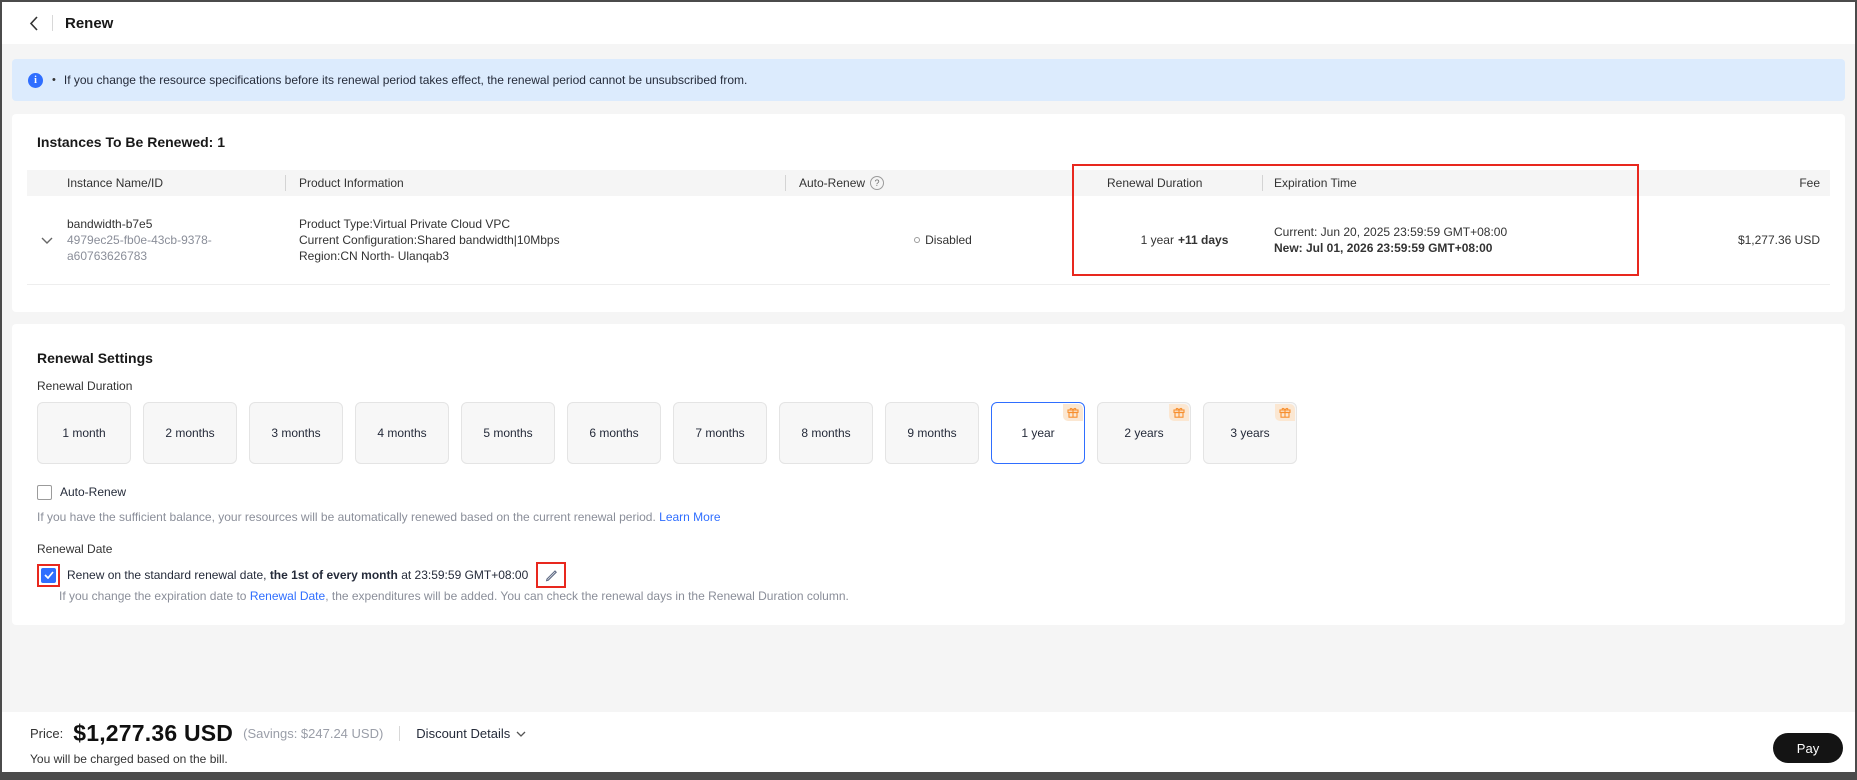 The width and height of the screenshot is (1857, 780). Describe the element at coordinates (296, 433) in the screenshot. I see `duration-option-3-months: 3 months` at that location.